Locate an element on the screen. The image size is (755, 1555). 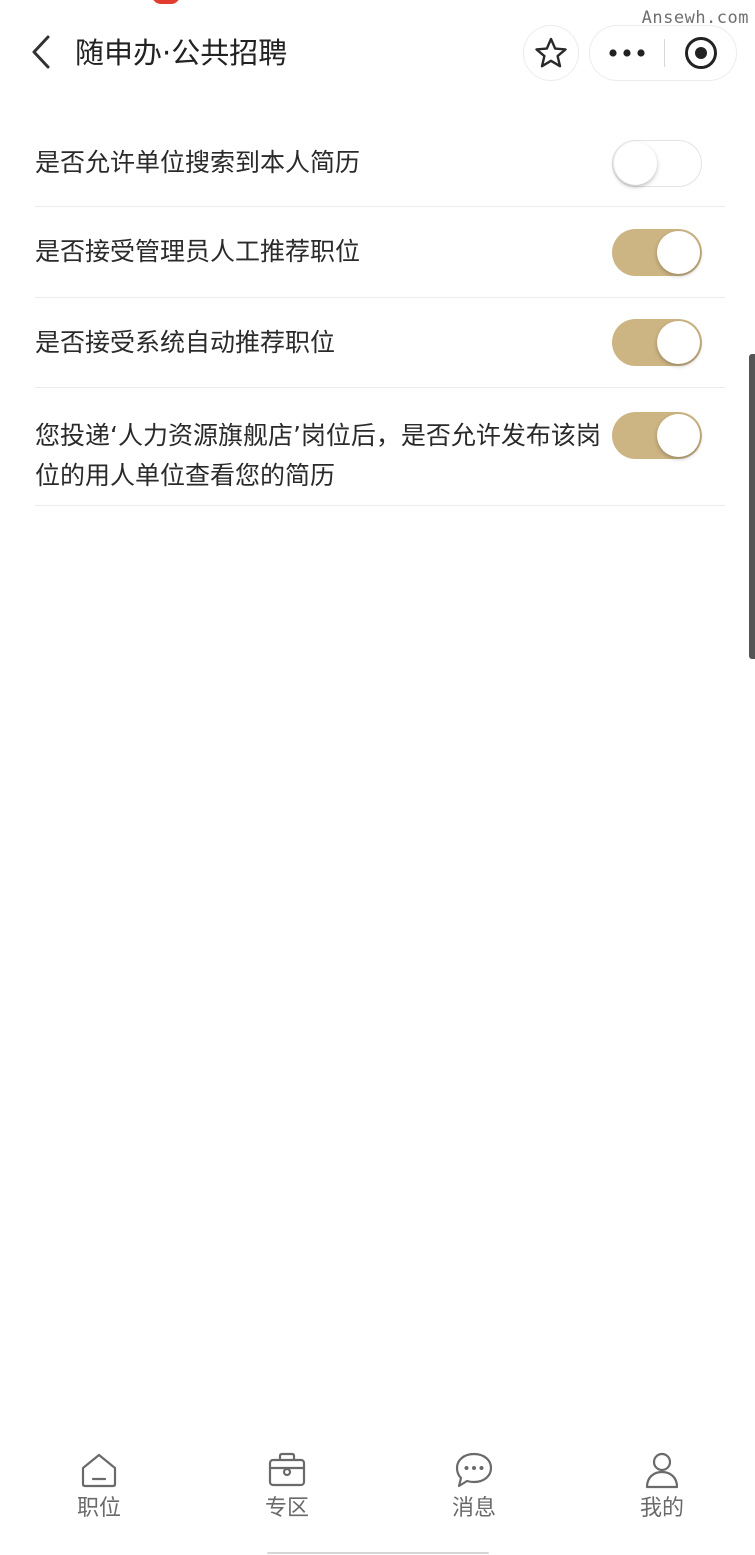
edge-scroll-handle is located at coordinates (752, 506).